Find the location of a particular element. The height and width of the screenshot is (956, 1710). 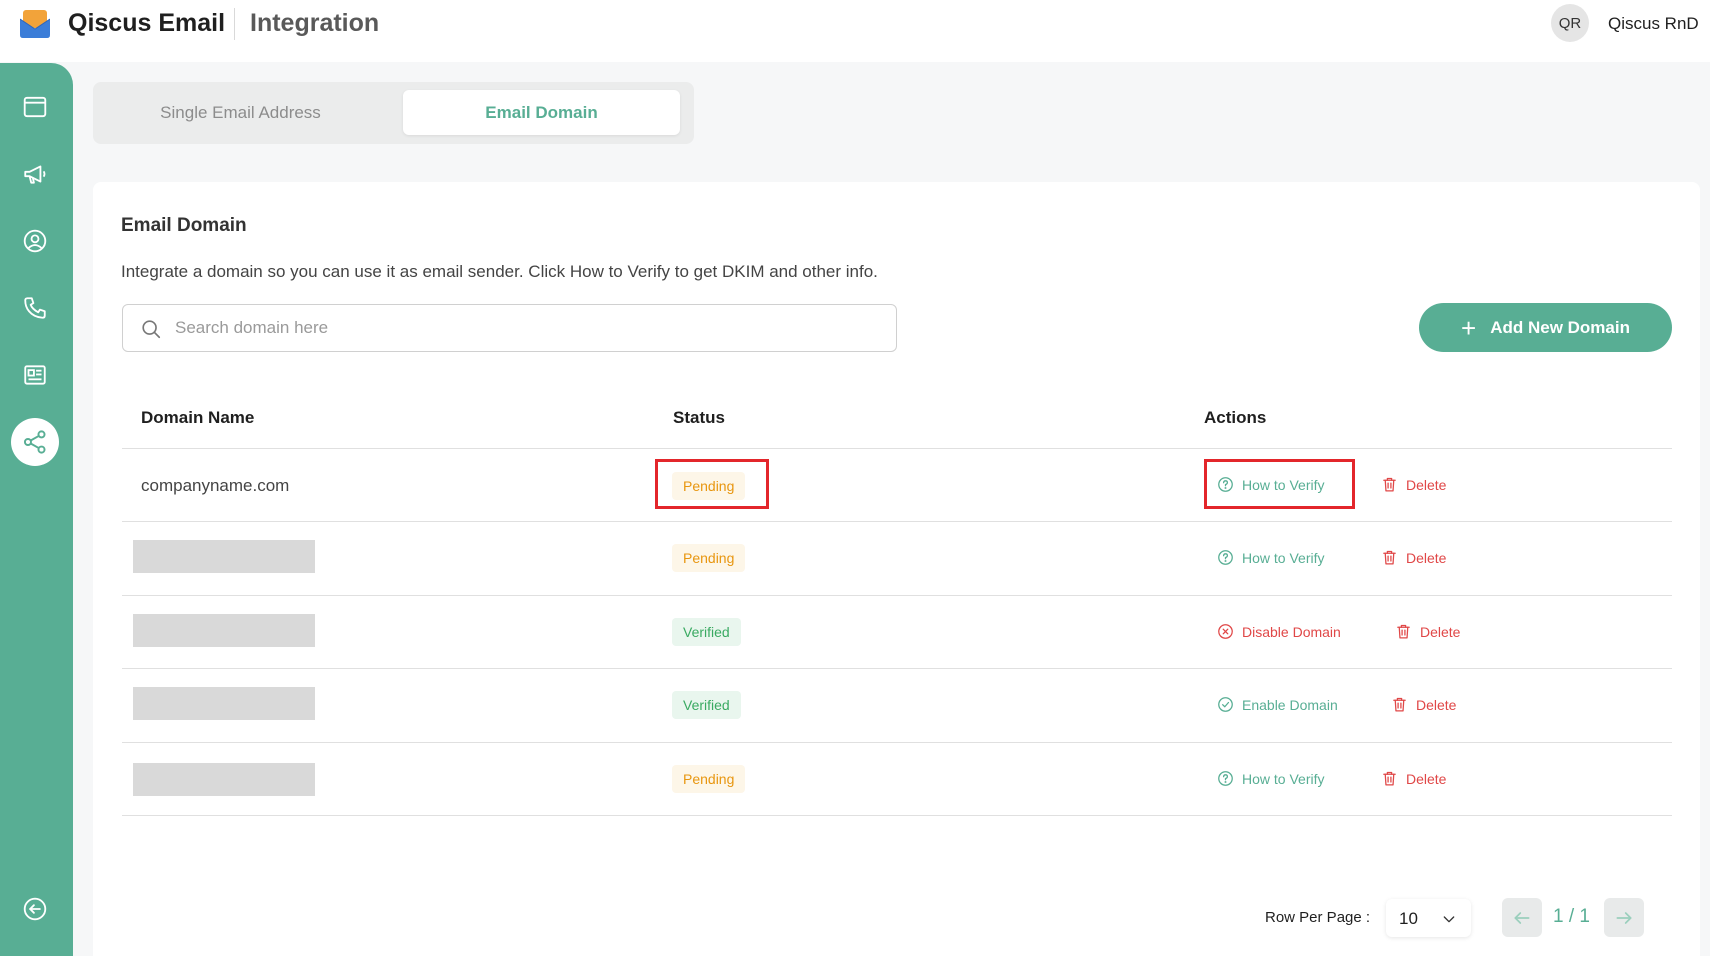

enable-domain-button: Enable Domain is located at coordinates (1277, 704).